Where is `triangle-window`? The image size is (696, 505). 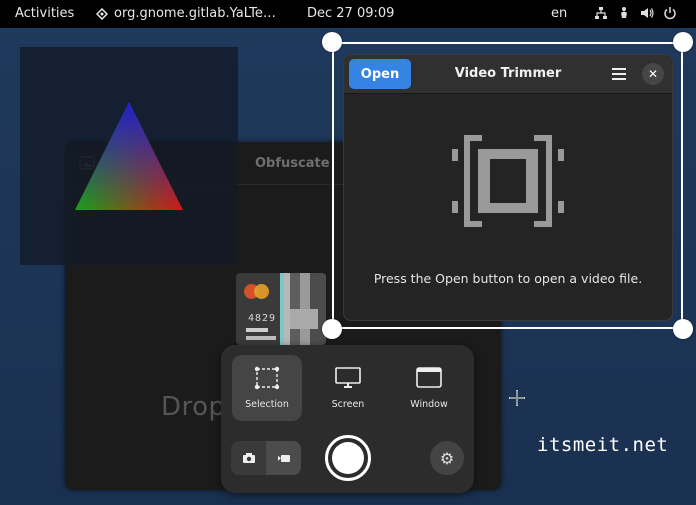 triangle-window is located at coordinates (129, 156).